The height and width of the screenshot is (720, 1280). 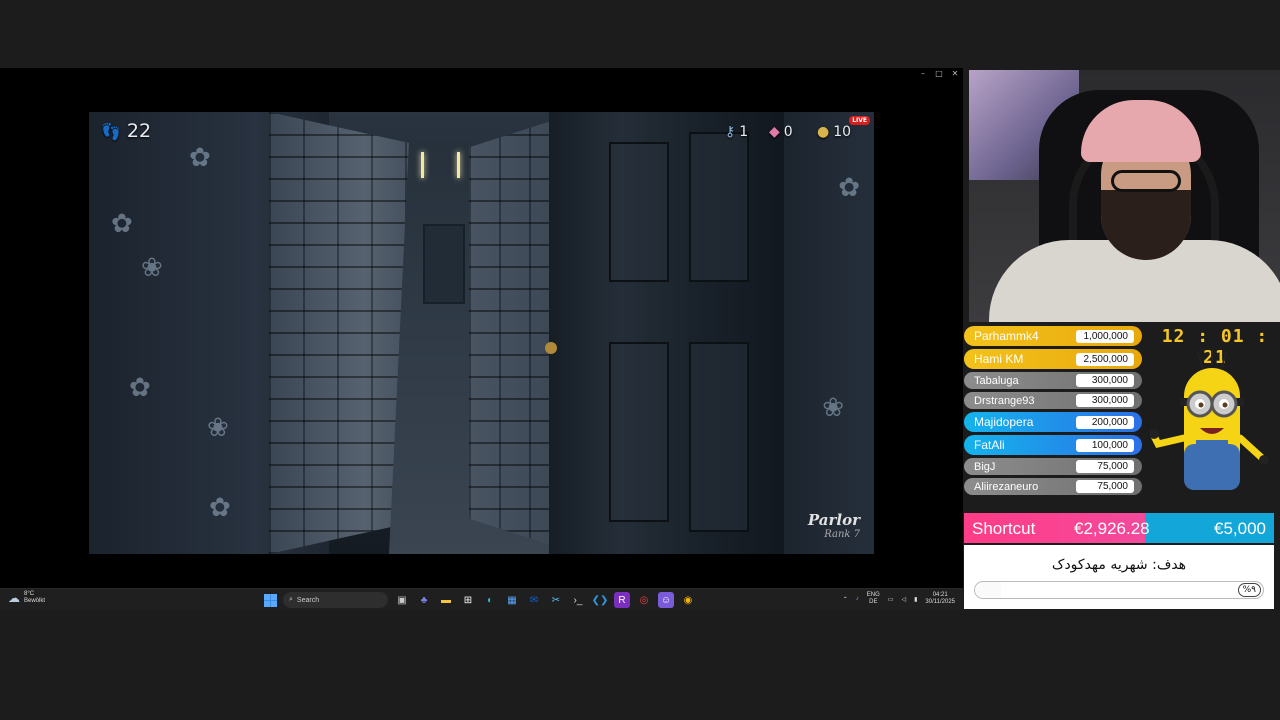 What do you see at coordinates (600, 600) in the screenshot?
I see `vscode-icon: ❮❯` at bounding box center [600, 600].